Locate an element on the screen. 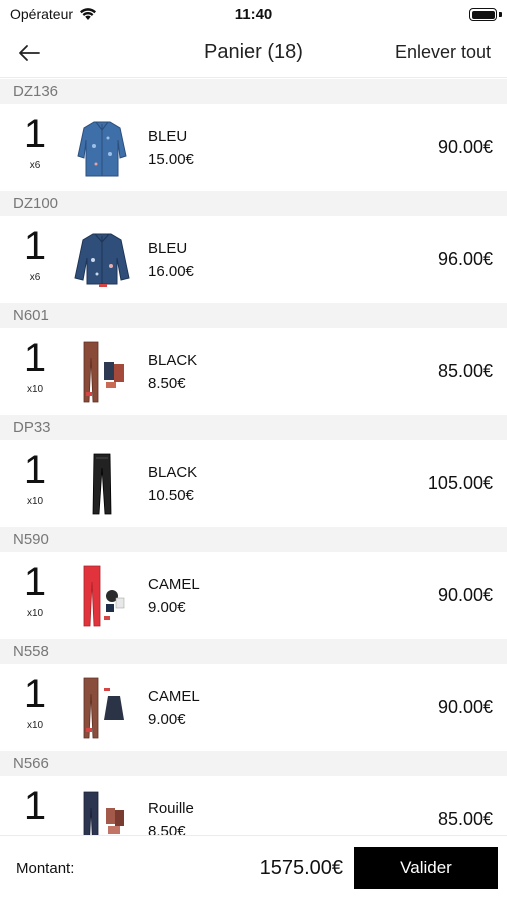  back-button is located at coordinates (29, 53).